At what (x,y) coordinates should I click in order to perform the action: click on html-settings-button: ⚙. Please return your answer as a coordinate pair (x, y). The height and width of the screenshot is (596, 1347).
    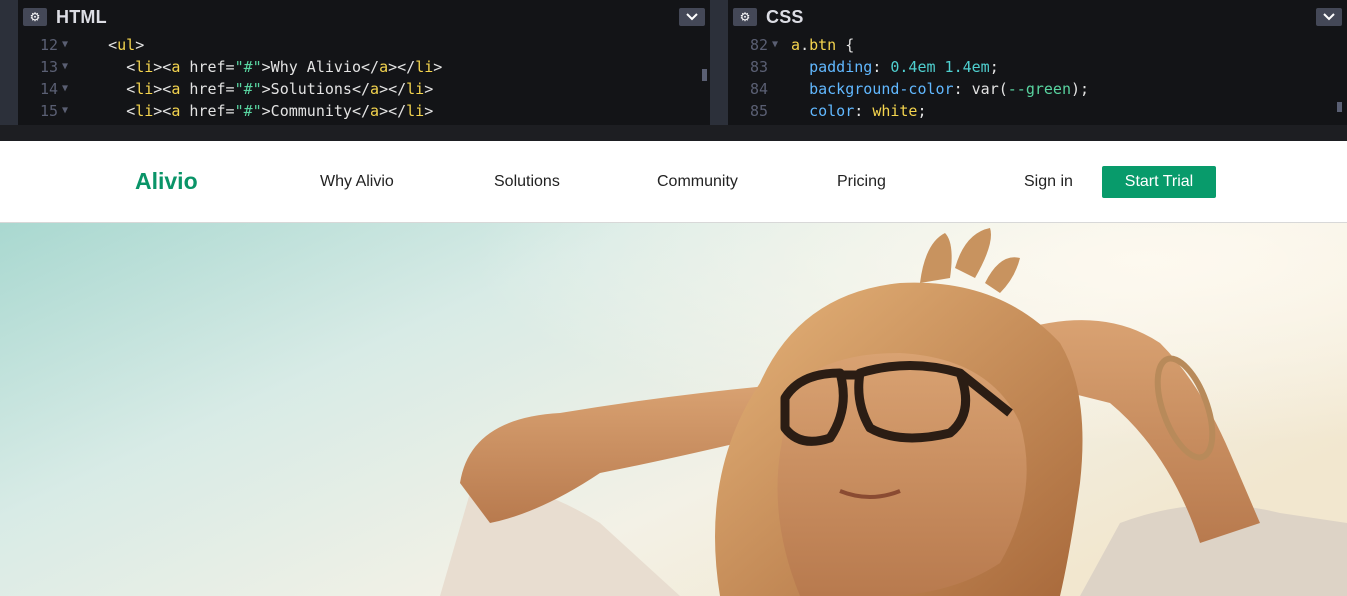
    Looking at the image, I should click on (35, 17).